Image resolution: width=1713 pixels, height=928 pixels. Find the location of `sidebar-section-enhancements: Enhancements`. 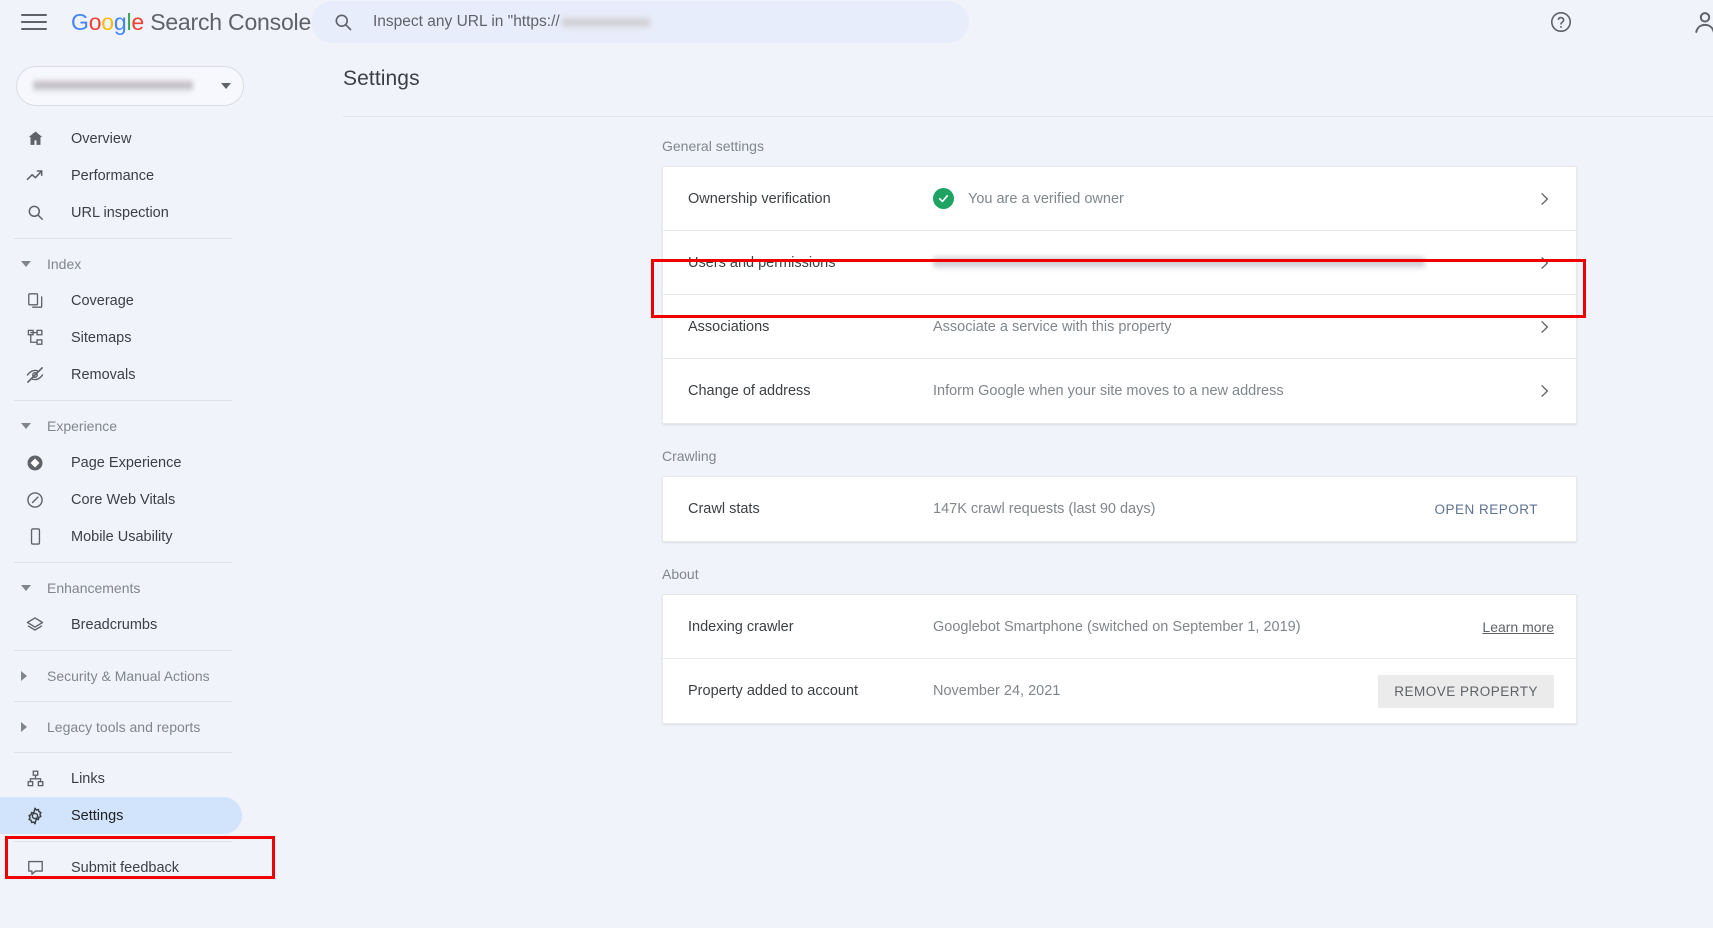

sidebar-section-enhancements: Enhancements is located at coordinates (128, 588).